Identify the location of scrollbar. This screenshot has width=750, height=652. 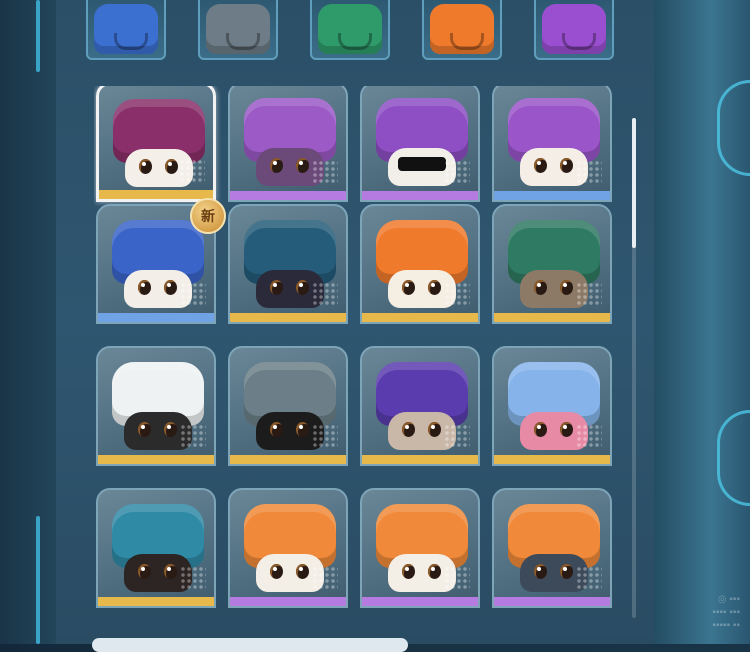
(634, 368).